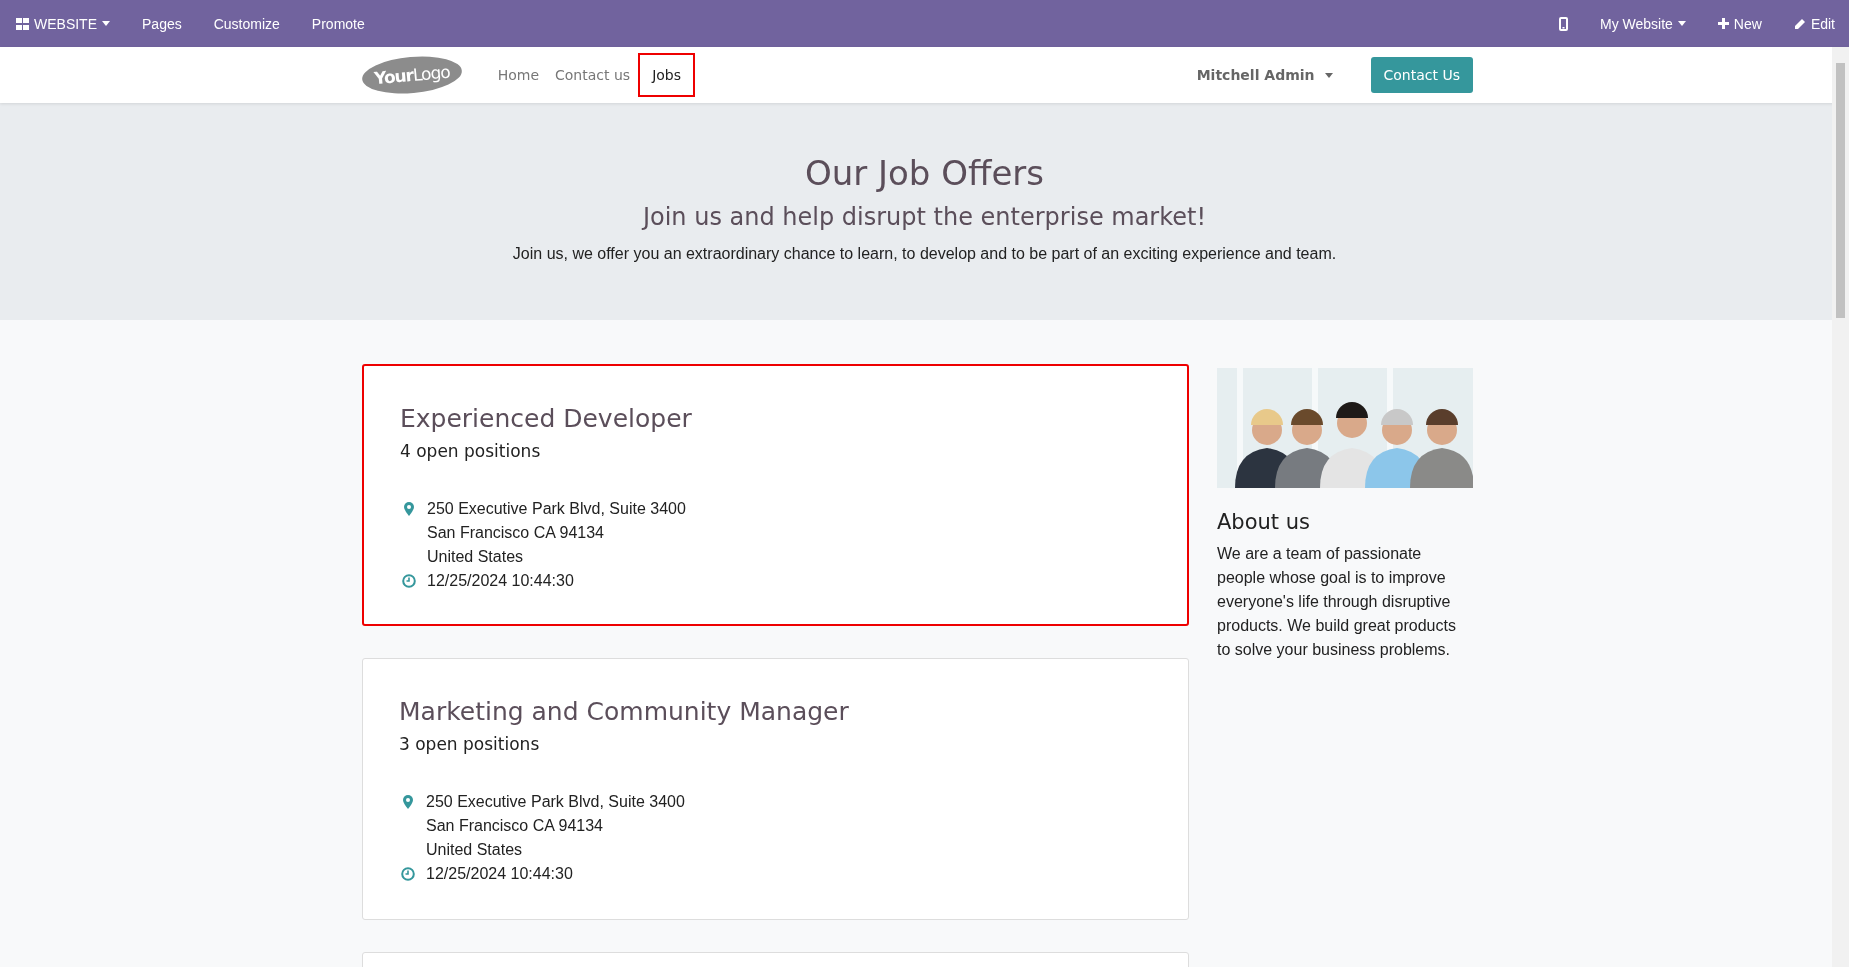 The width and height of the screenshot is (1849, 967). I want to click on nav-link: Jobs, so click(666, 75).